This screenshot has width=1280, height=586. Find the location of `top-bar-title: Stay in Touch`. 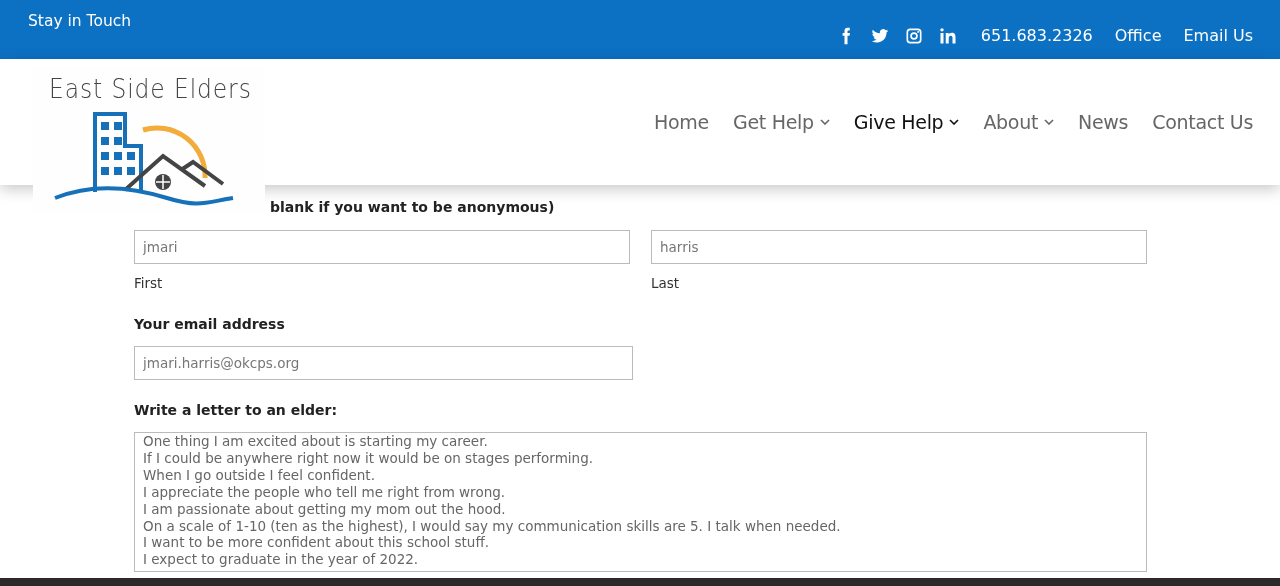

top-bar-title: Stay in Touch is located at coordinates (80, 22).